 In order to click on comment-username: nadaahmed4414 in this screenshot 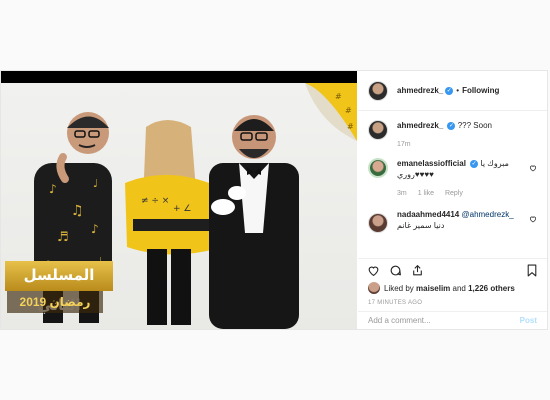, I will do `click(428, 214)`.